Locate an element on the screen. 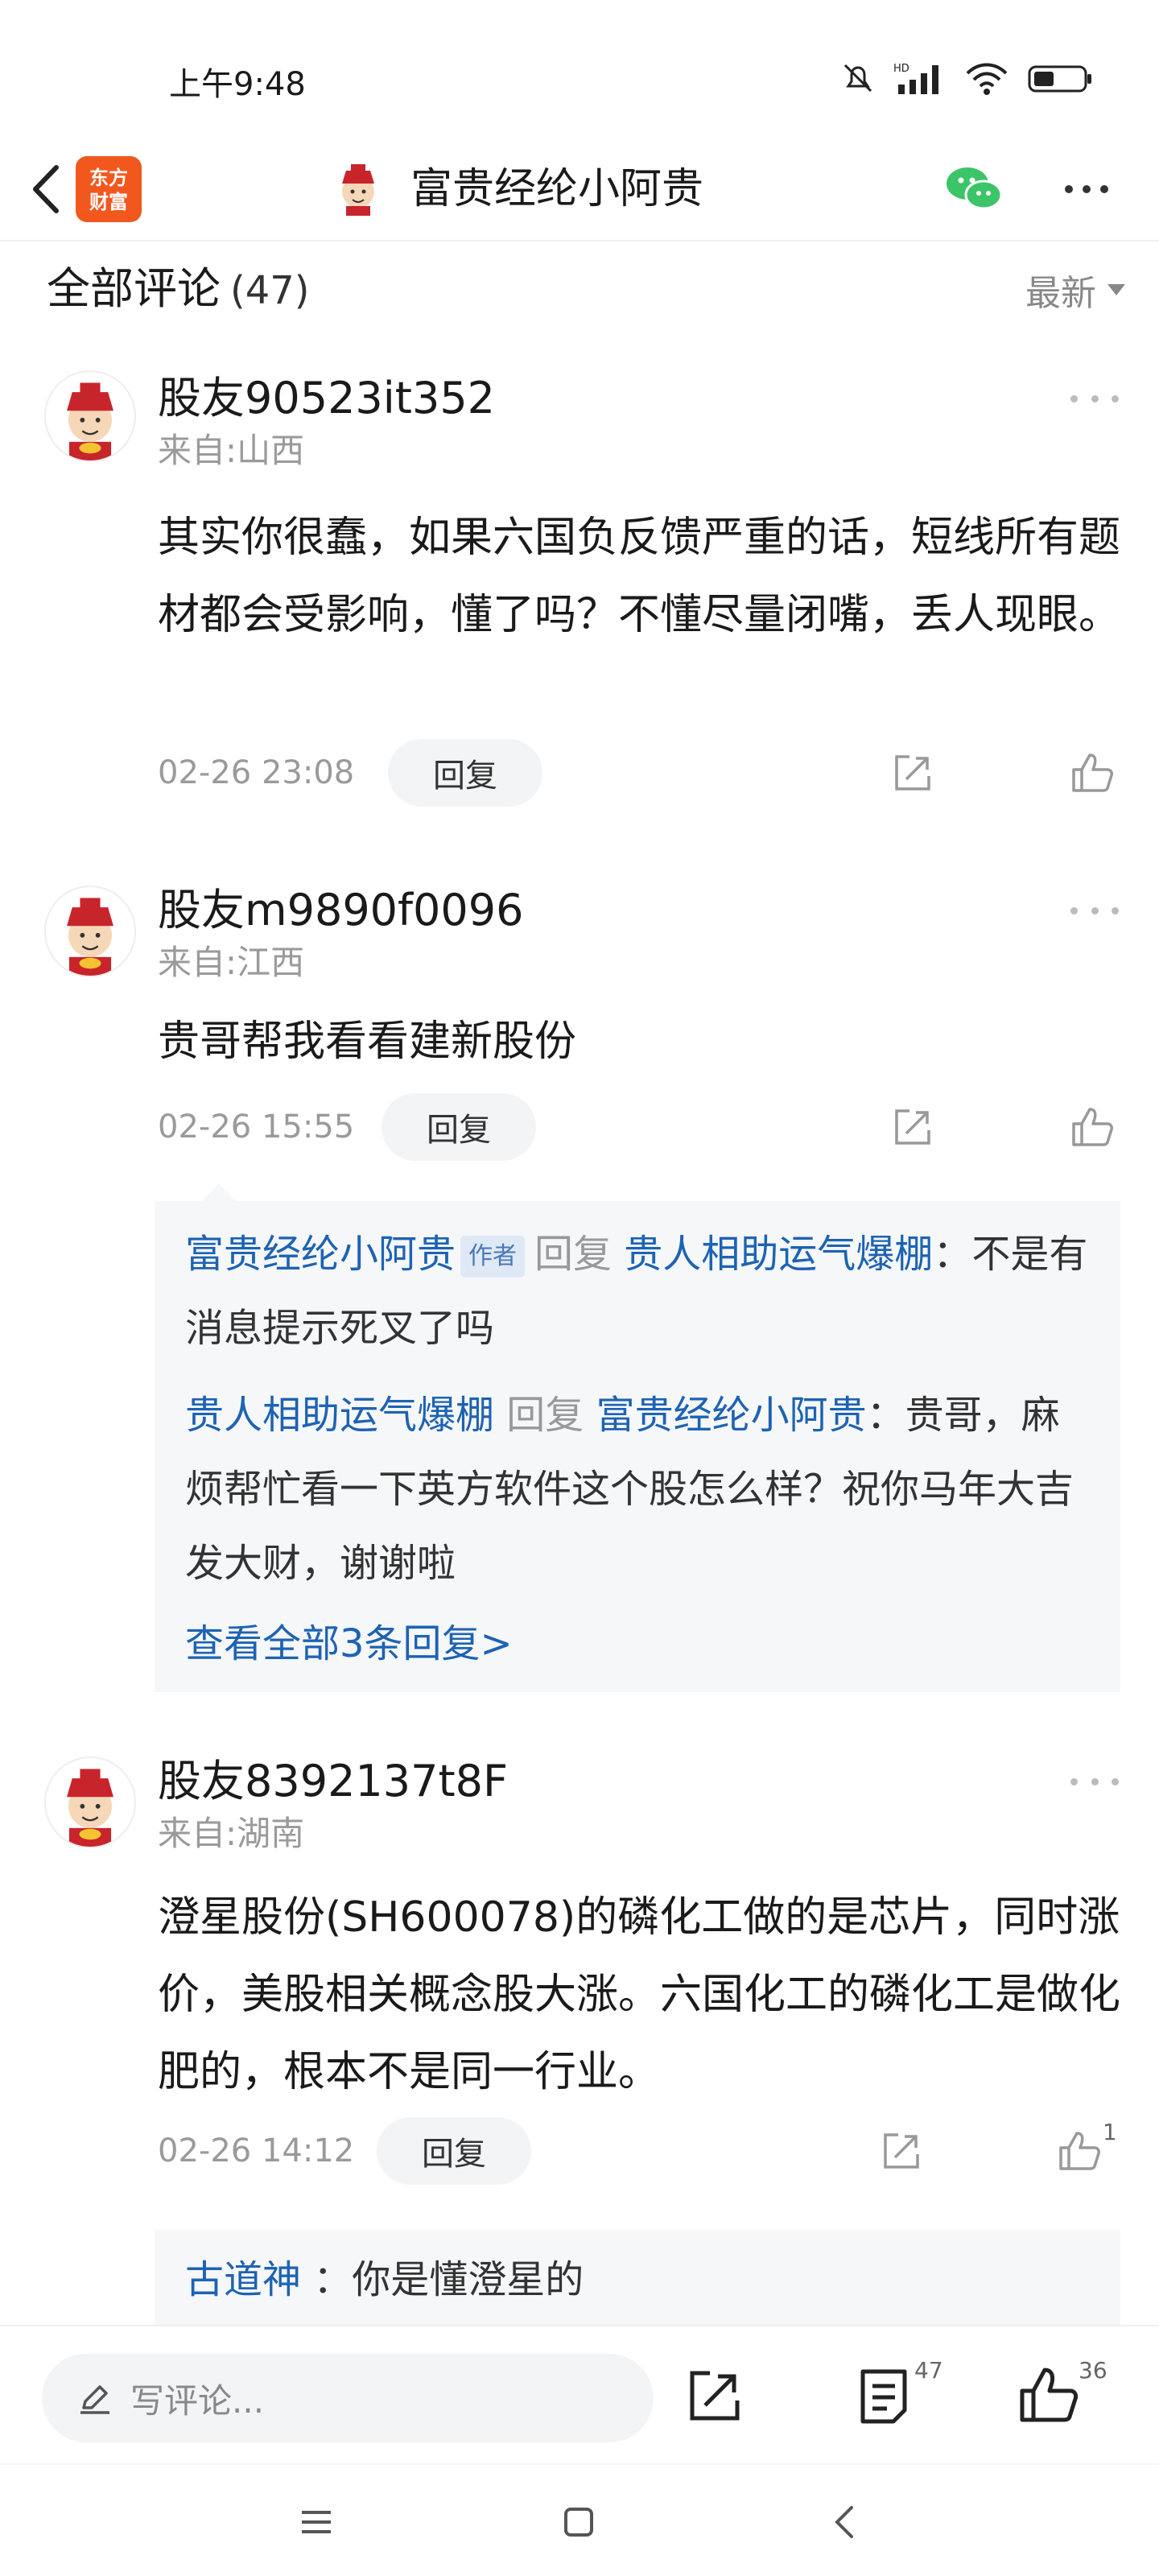 This screenshot has height=2576, width=1159. comment-username: 股友90523it352 is located at coordinates (326, 398).